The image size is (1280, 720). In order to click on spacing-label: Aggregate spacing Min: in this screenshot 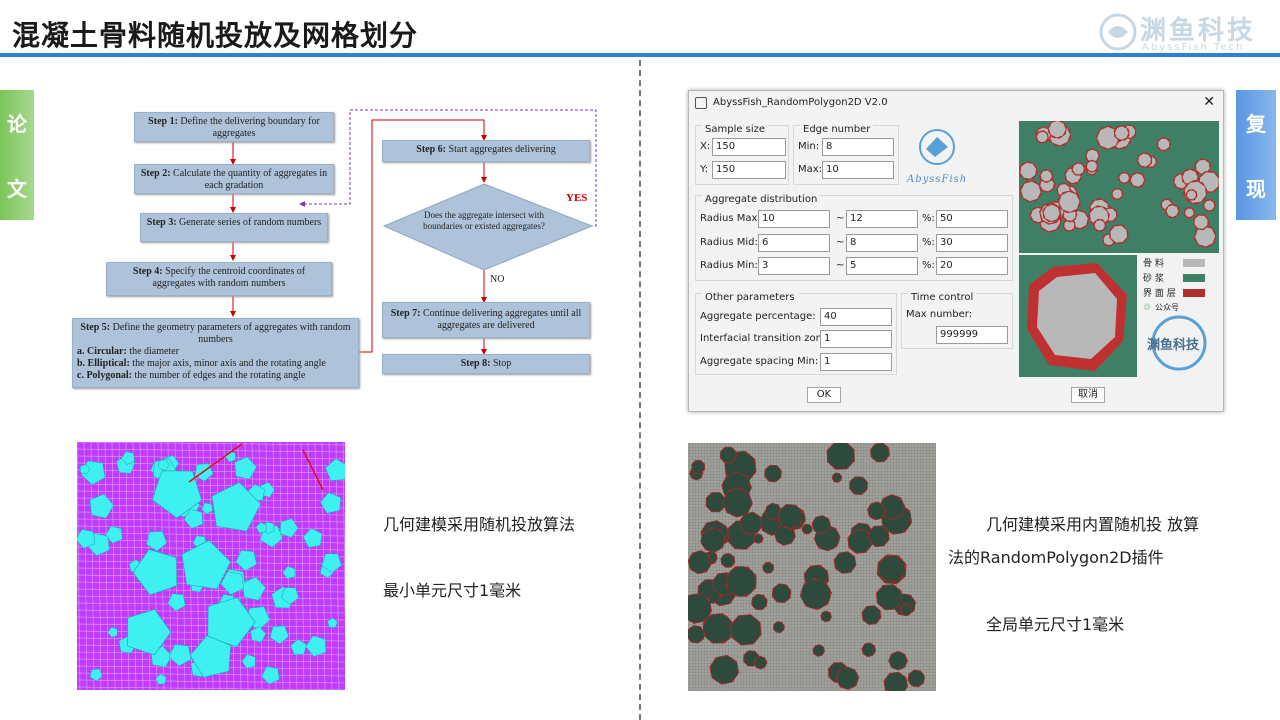, I will do `click(759, 361)`.